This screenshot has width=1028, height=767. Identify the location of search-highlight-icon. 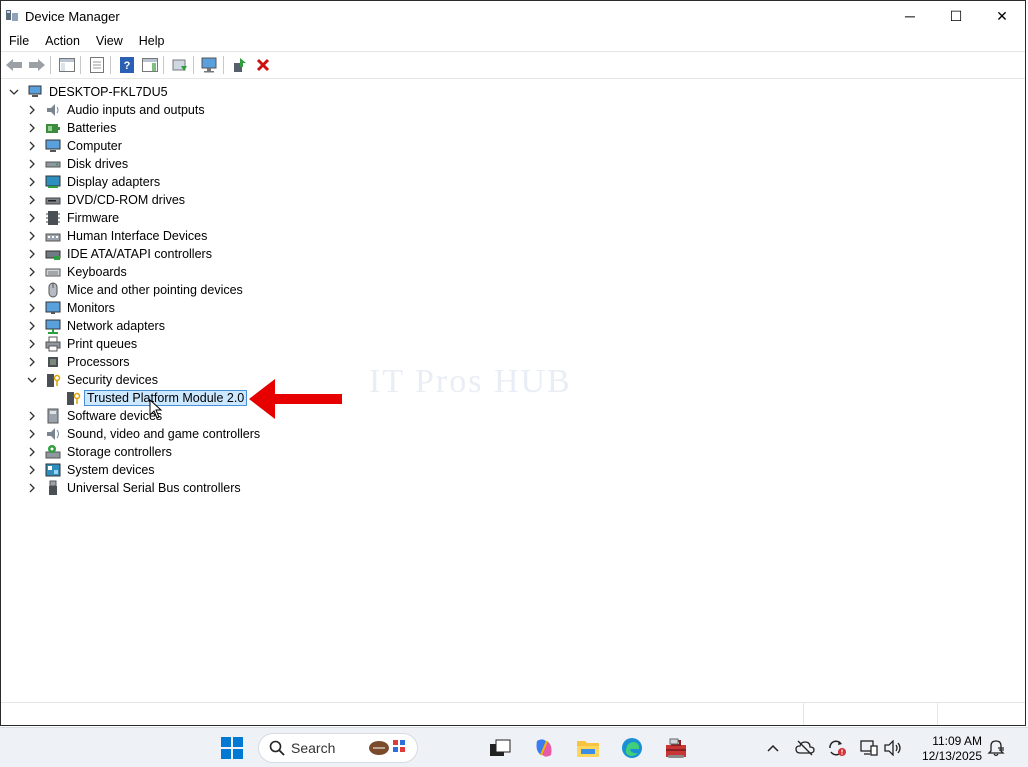
(387, 747).